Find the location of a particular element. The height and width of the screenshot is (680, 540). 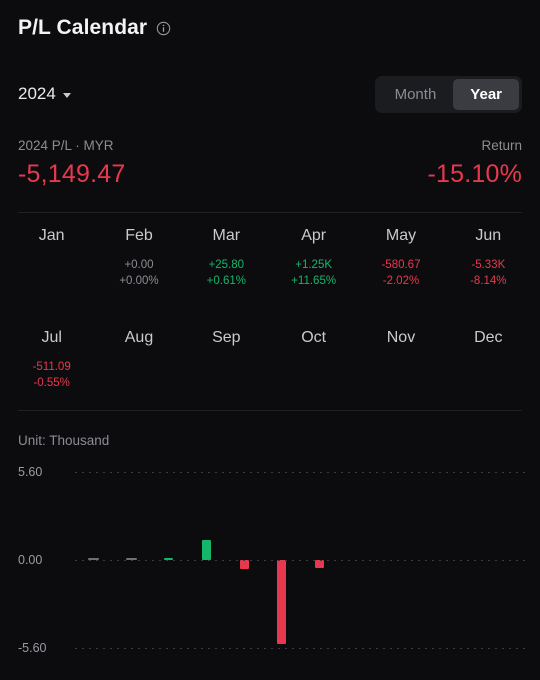

month-values: -5.33K -8.14% is located at coordinates (488, 274).